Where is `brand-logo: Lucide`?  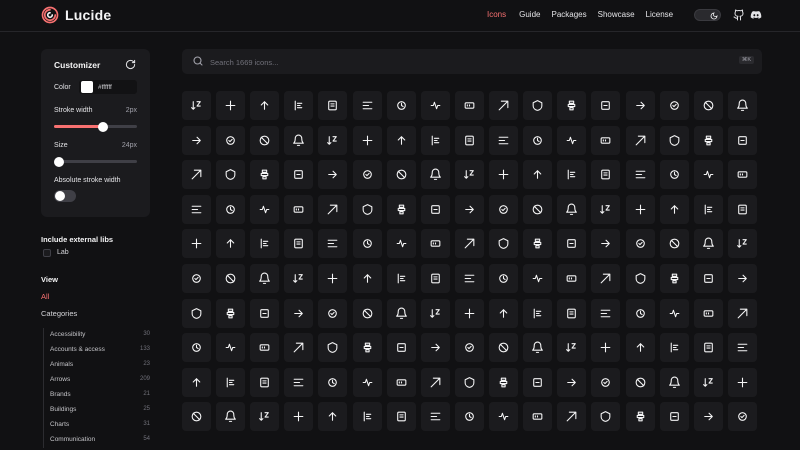
brand-logo: Lucide is located at coordinates (76, 15).